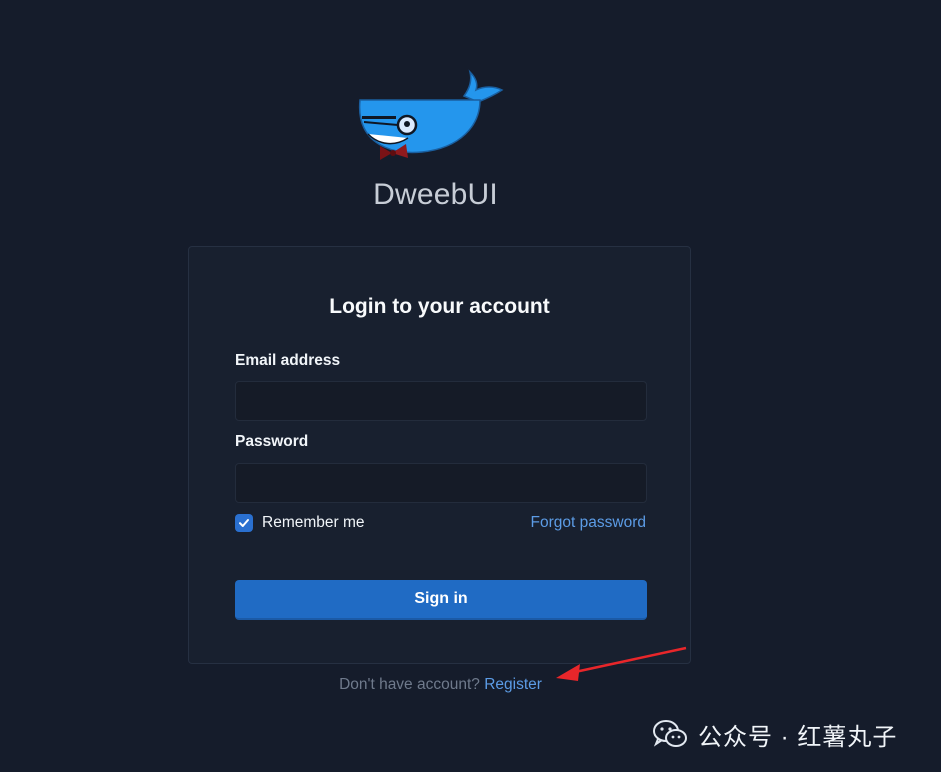  What do you see at coordinates (409, 684) in the screenshot?
I see `register-prompt: Don't have account?` at bounding box center [409, 684].